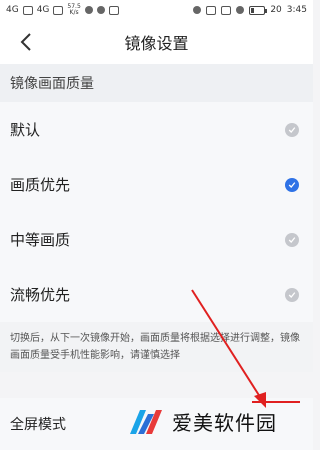  Describe the element at coordinates (211, 10) in the screenshot. I see `vibrate-icon` at that location.